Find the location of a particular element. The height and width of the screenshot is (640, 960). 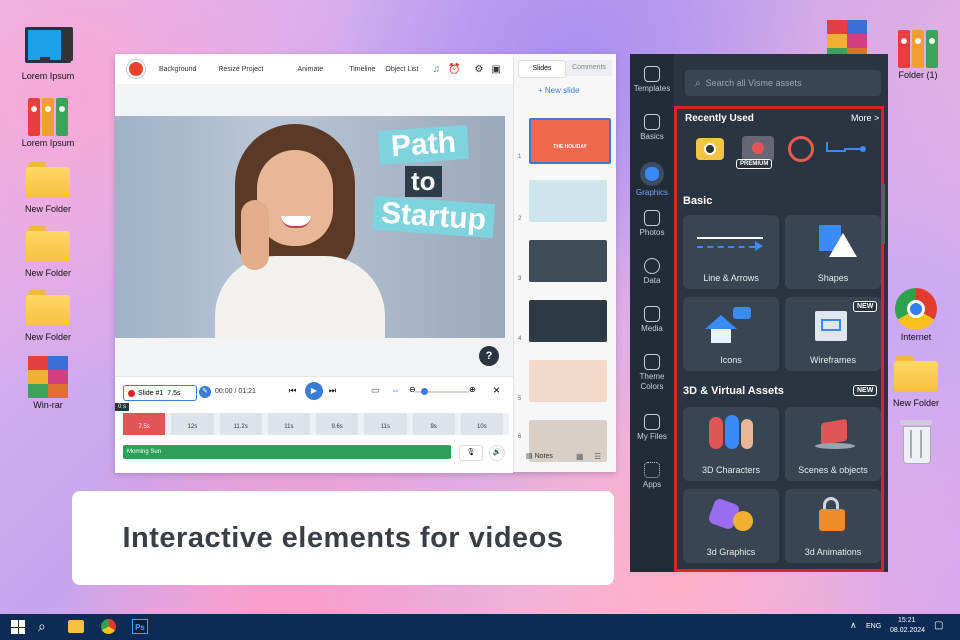

clock-time: 15:21 is located at coordinates (907, 620).